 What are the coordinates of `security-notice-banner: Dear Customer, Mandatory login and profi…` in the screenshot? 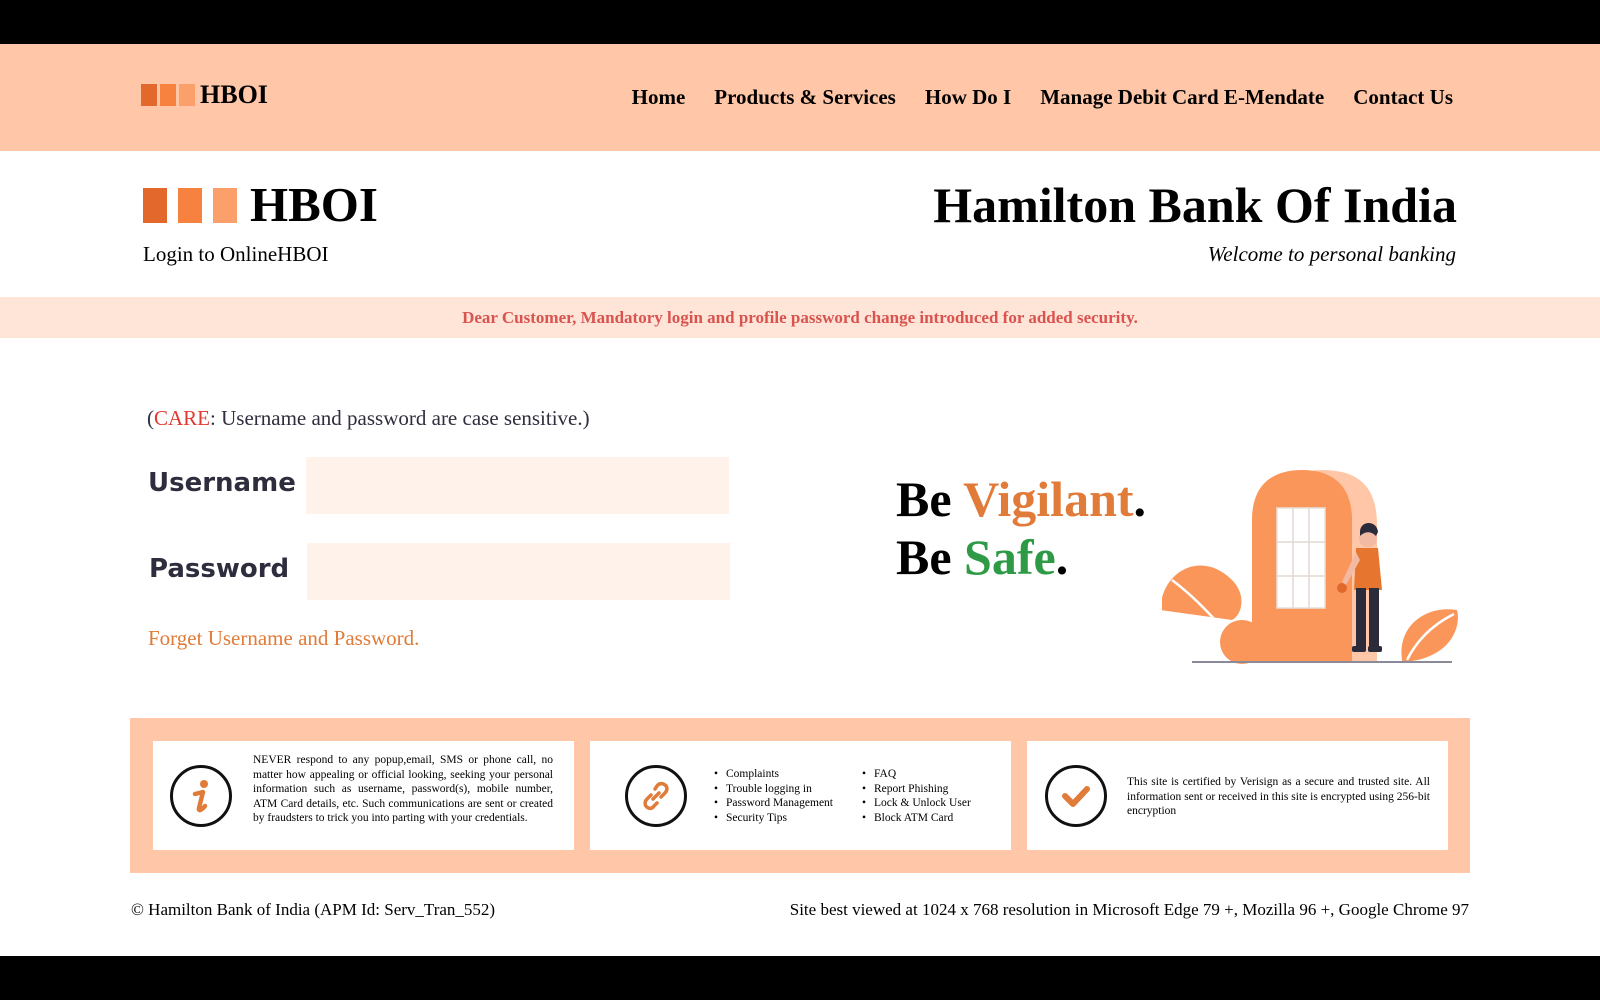 It's located at (800, 317).